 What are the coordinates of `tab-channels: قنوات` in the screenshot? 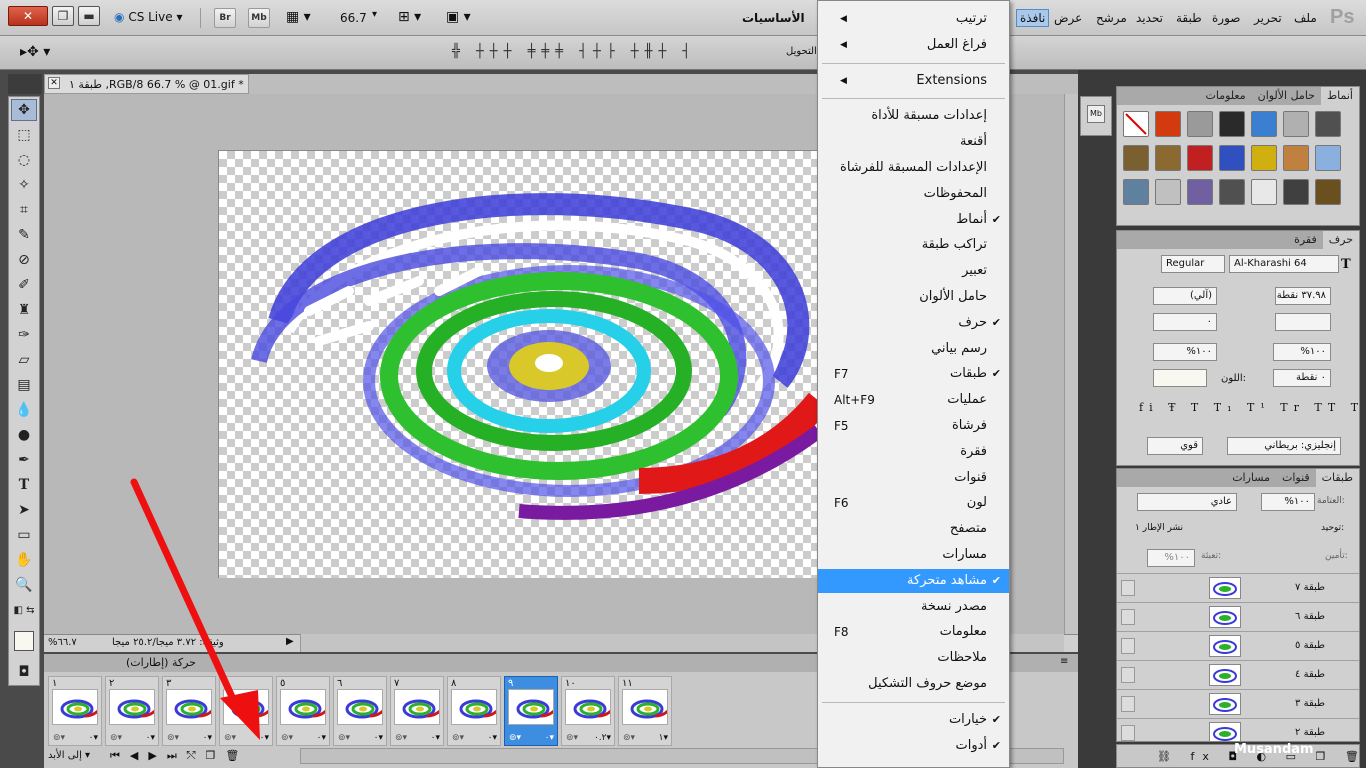 It's located at (1296, 478).